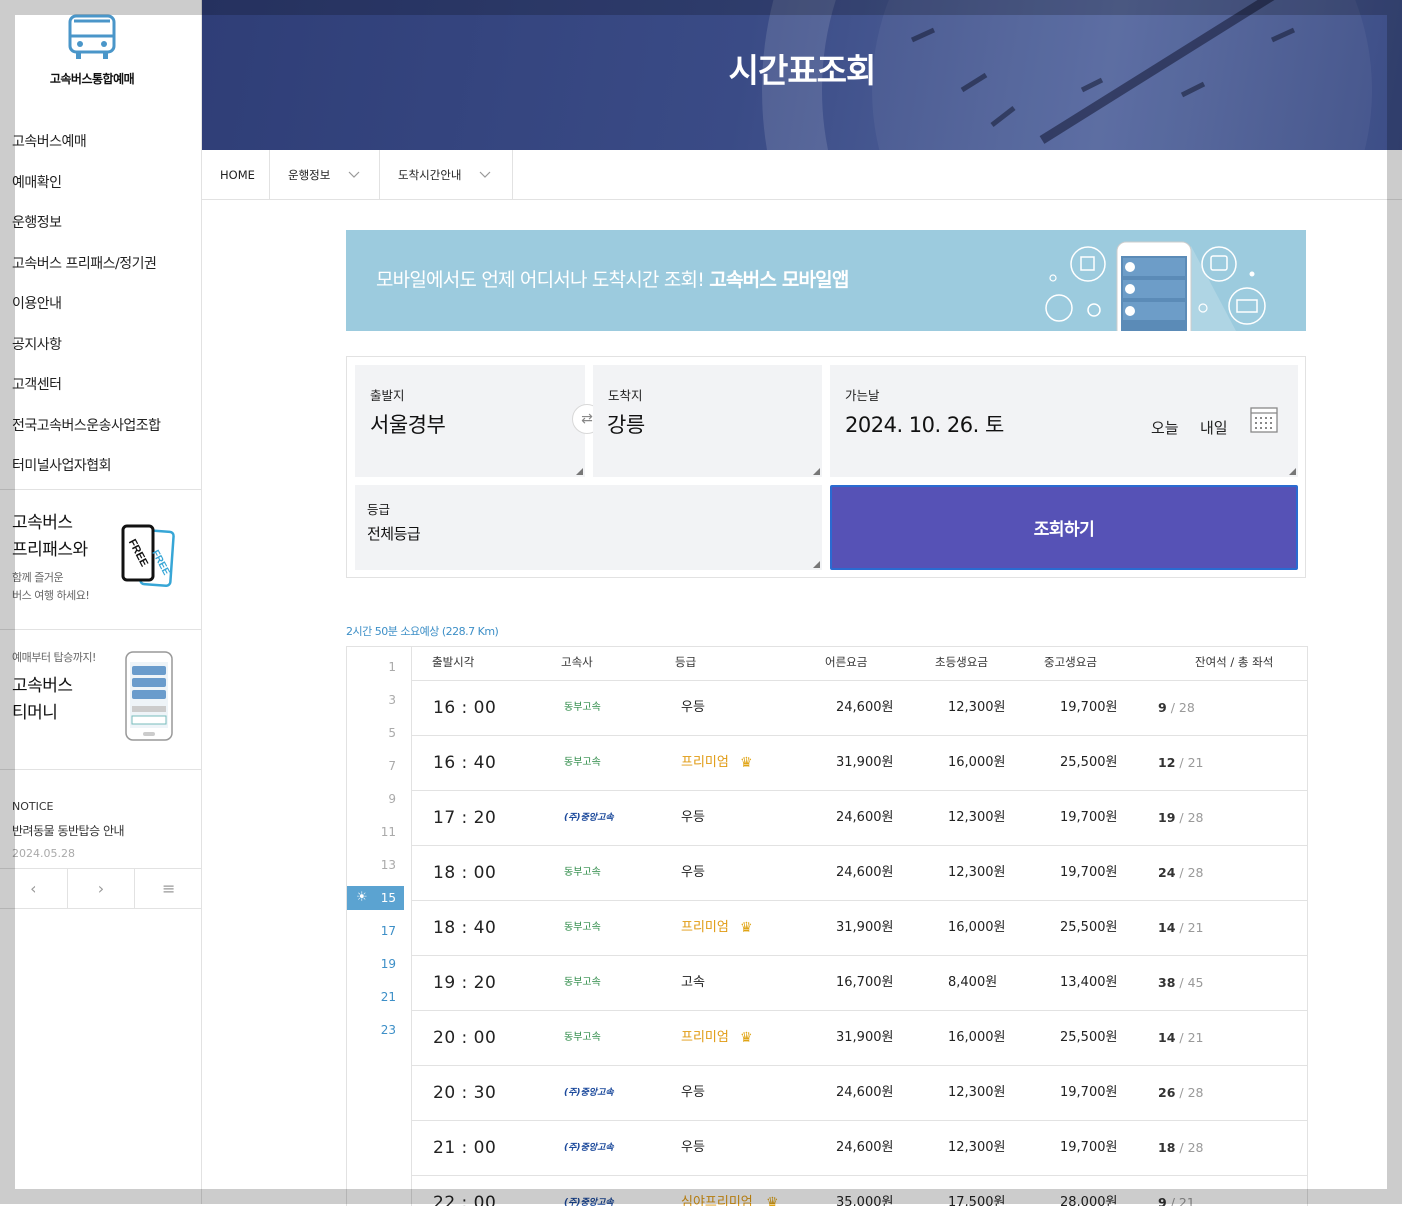  I want to click on hour-button: 23, so click(375, 1030).